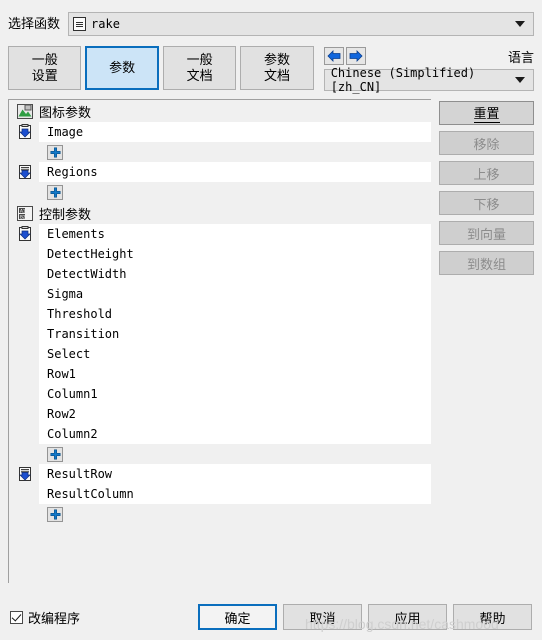 This screenshot has width=542, height=640. I want to click on input-object-icon, so click(24, 131).